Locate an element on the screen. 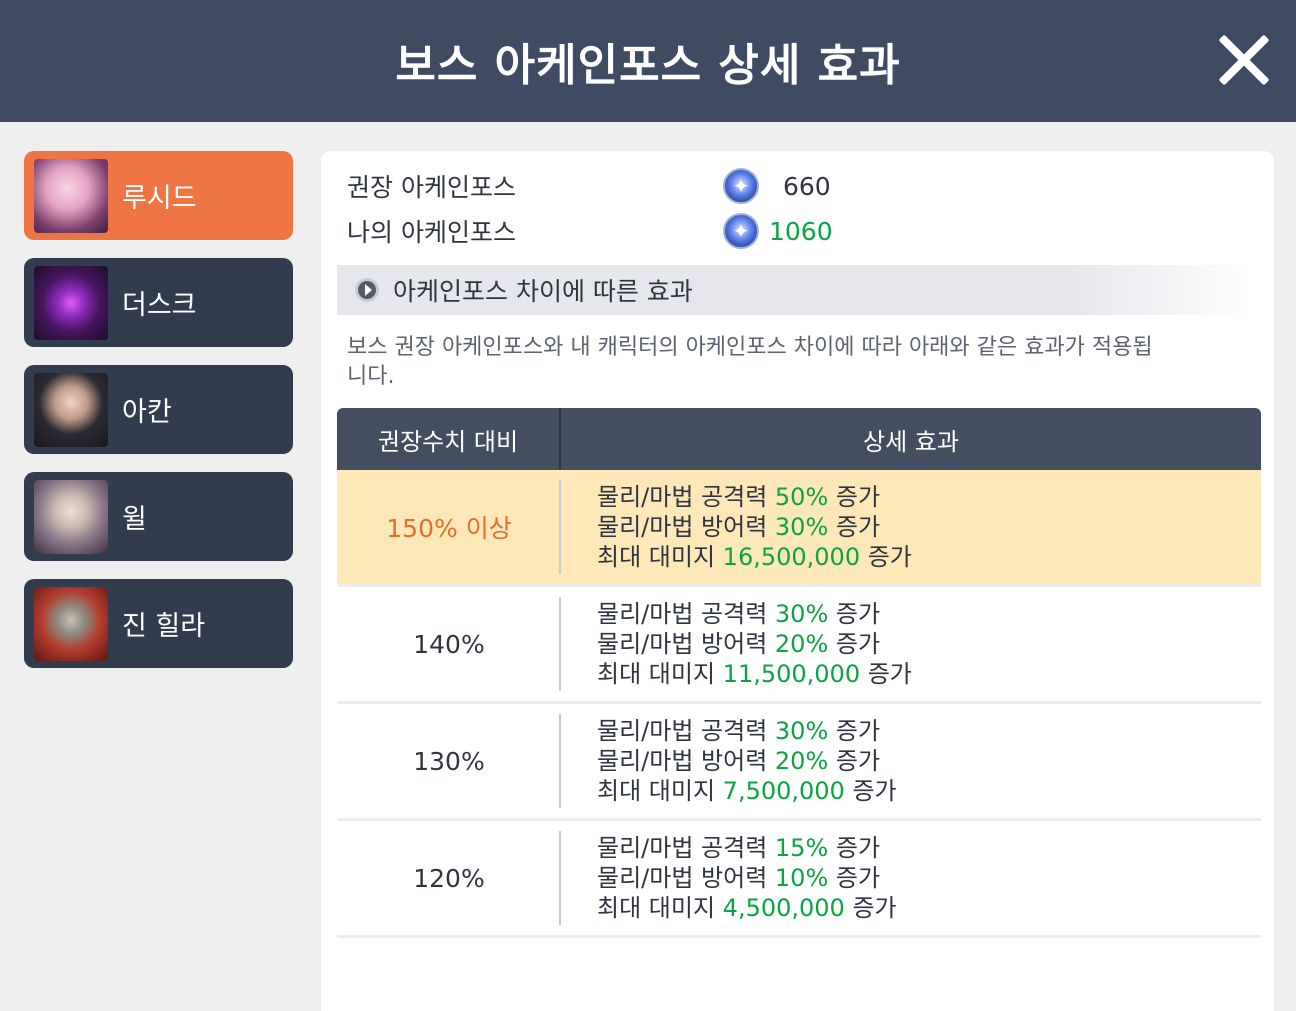 This screenshot has width=1296, height=1011. damage-value: 7,500,000 is located at coordinates (783, 791).